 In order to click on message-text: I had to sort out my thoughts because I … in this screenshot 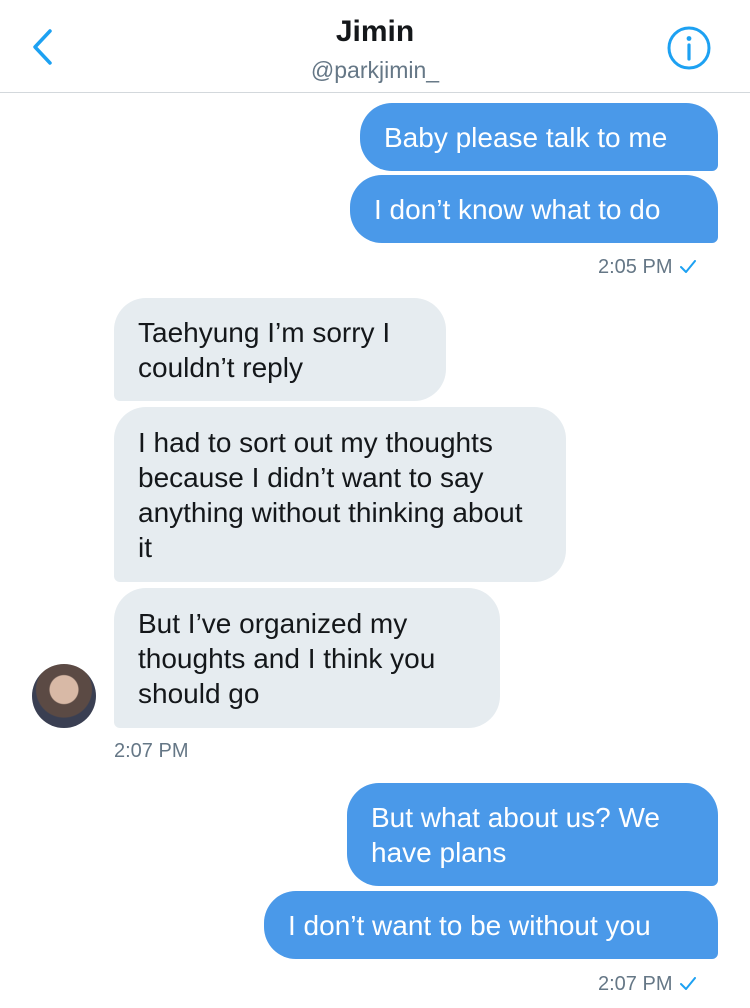, I will do `click(330, 494)`.